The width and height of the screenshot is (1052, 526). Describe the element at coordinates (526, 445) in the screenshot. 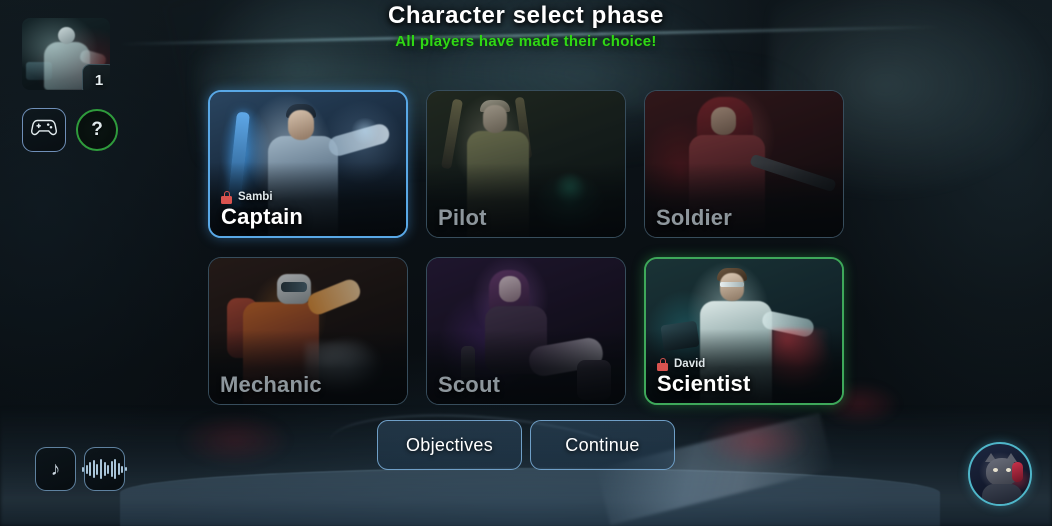

I see `action-button-row: Objectives Continue` at that location.